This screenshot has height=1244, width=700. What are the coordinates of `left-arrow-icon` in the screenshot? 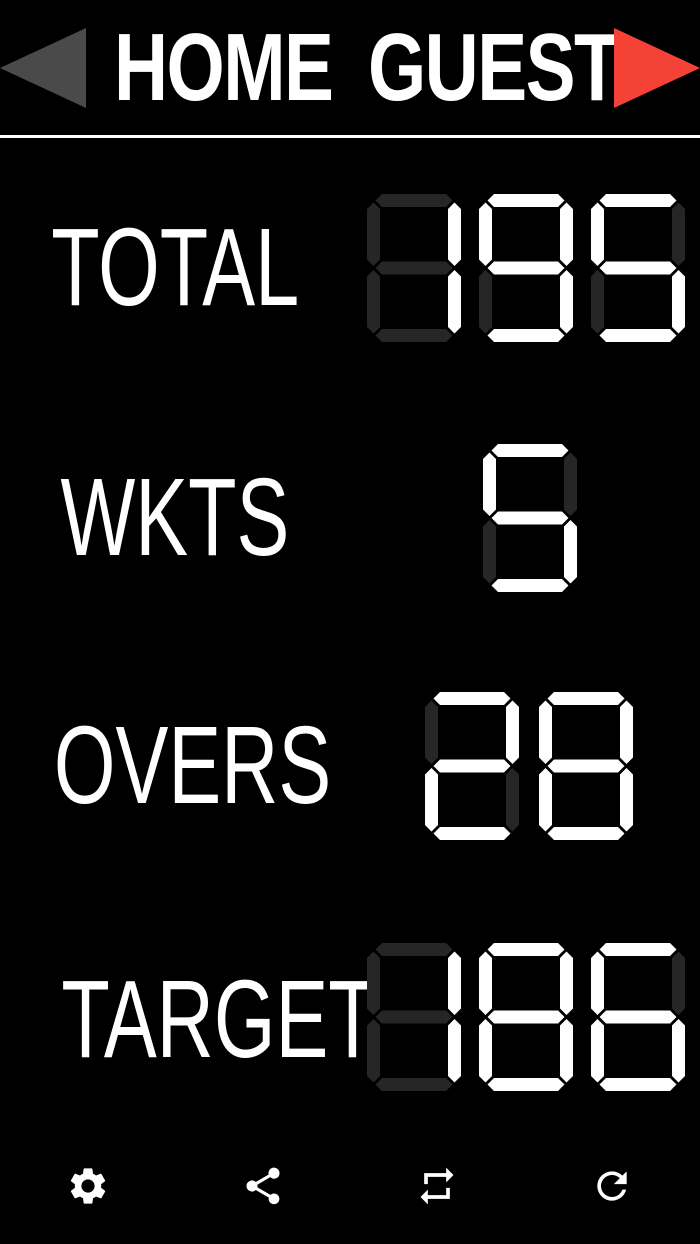 It's located at (43, 68).